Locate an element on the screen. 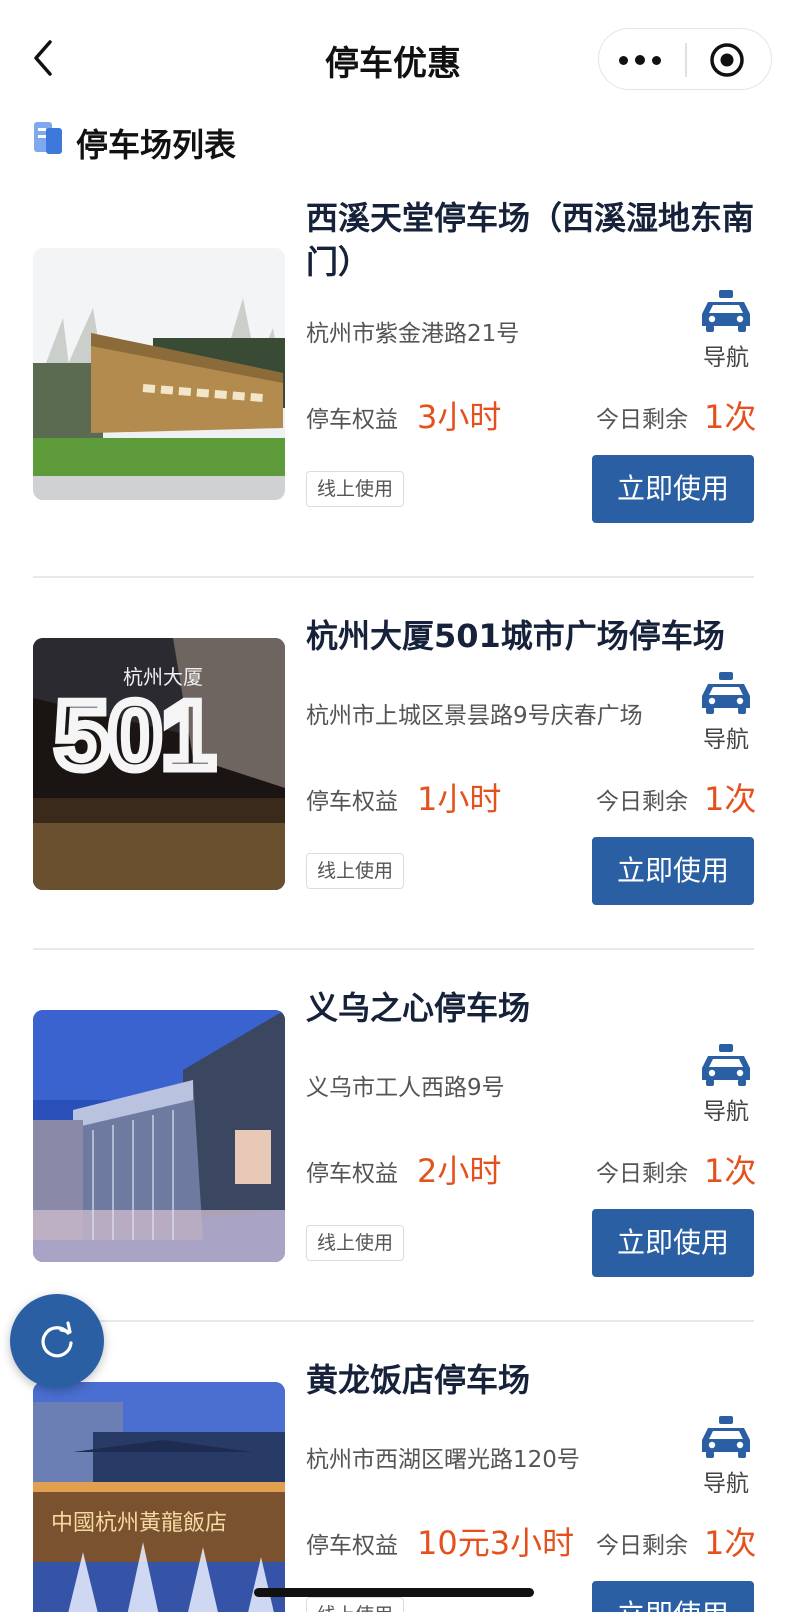 Image resolution: width=786 pixels, height=1612 pixels. refresh-icon is located at coordinates (57, 1339).